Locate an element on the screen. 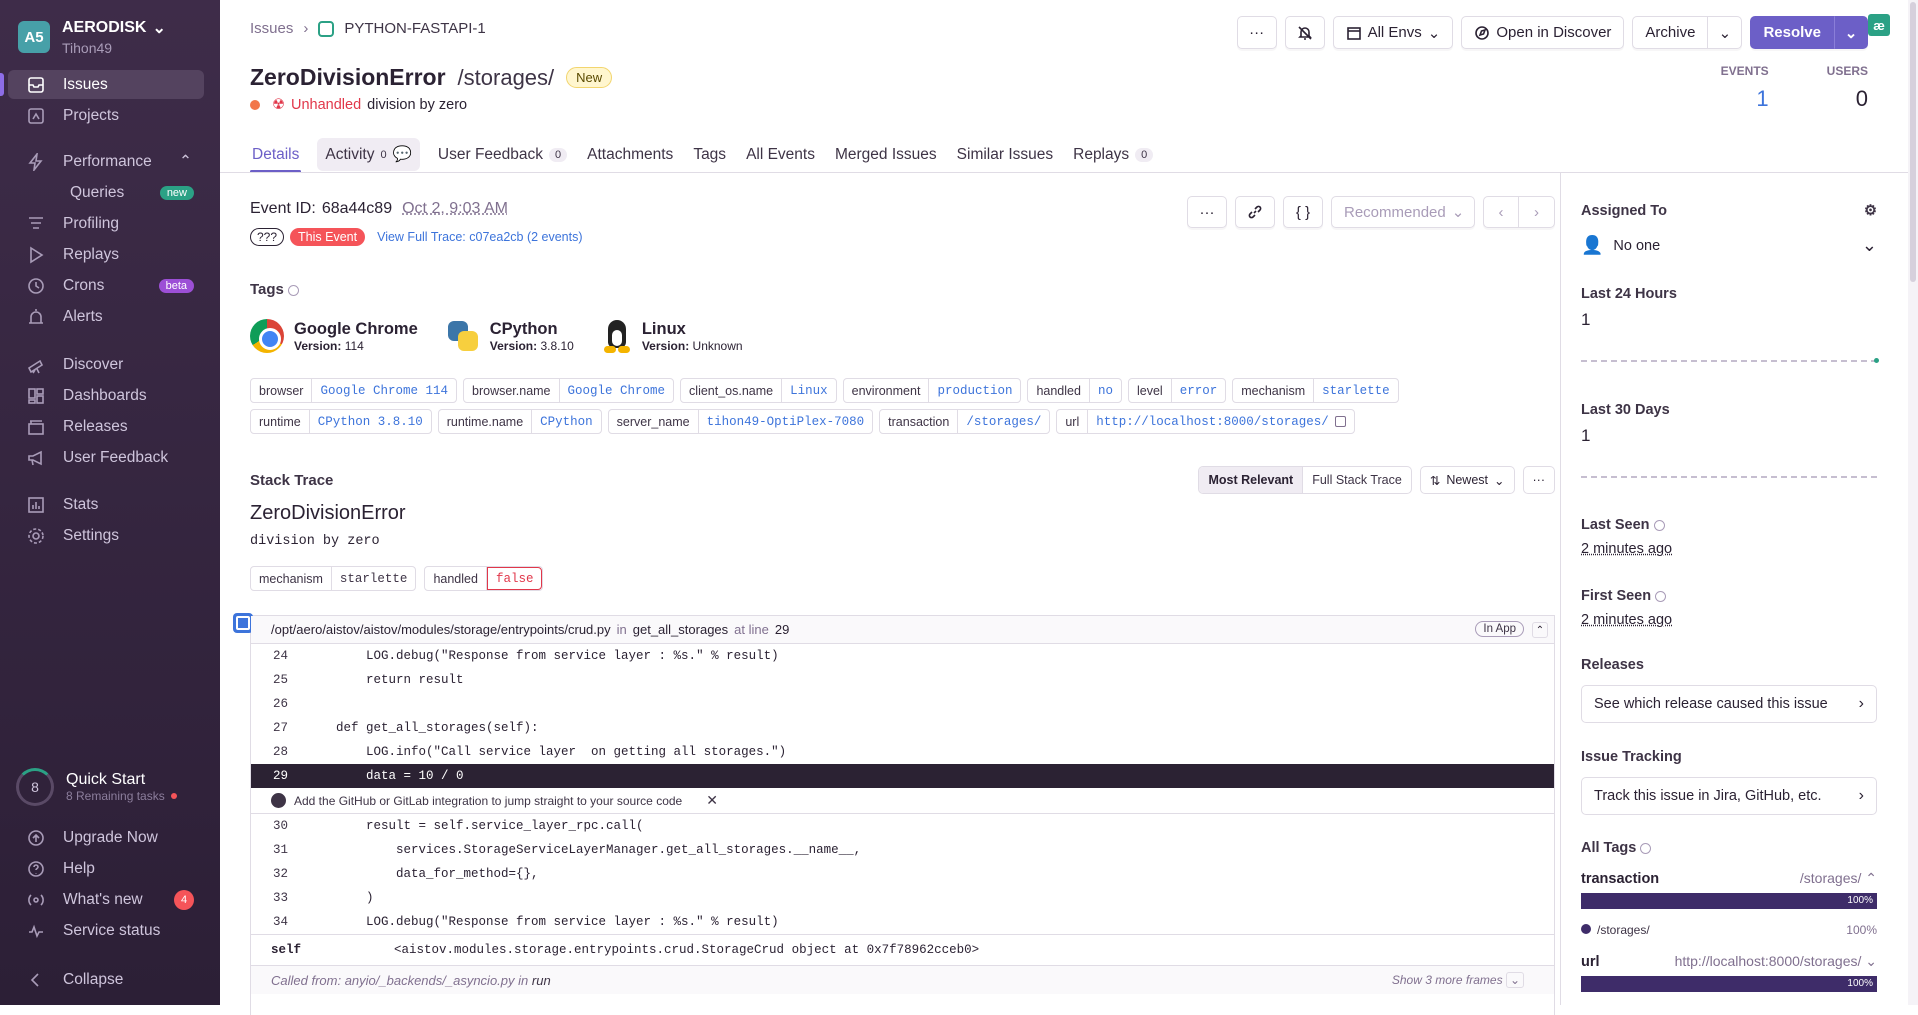 The height and width of the screenshot is (1015, 1918). mute-button is located at coordinates (1304, 32).